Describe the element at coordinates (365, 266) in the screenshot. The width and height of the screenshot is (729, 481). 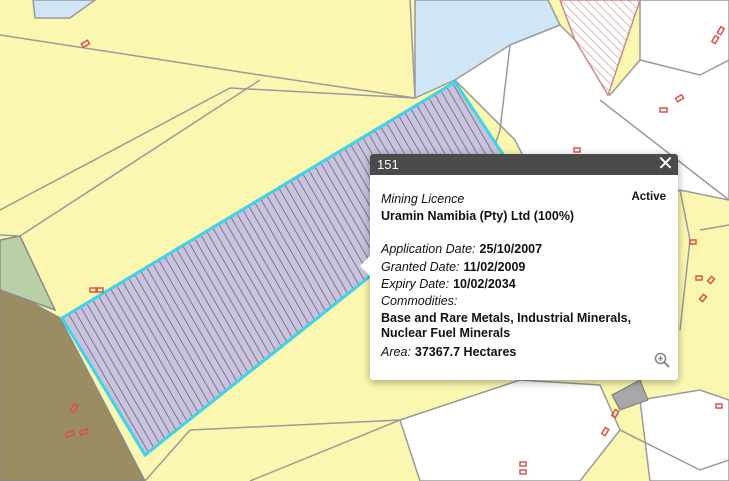
I see `popup-pointer` at that location.